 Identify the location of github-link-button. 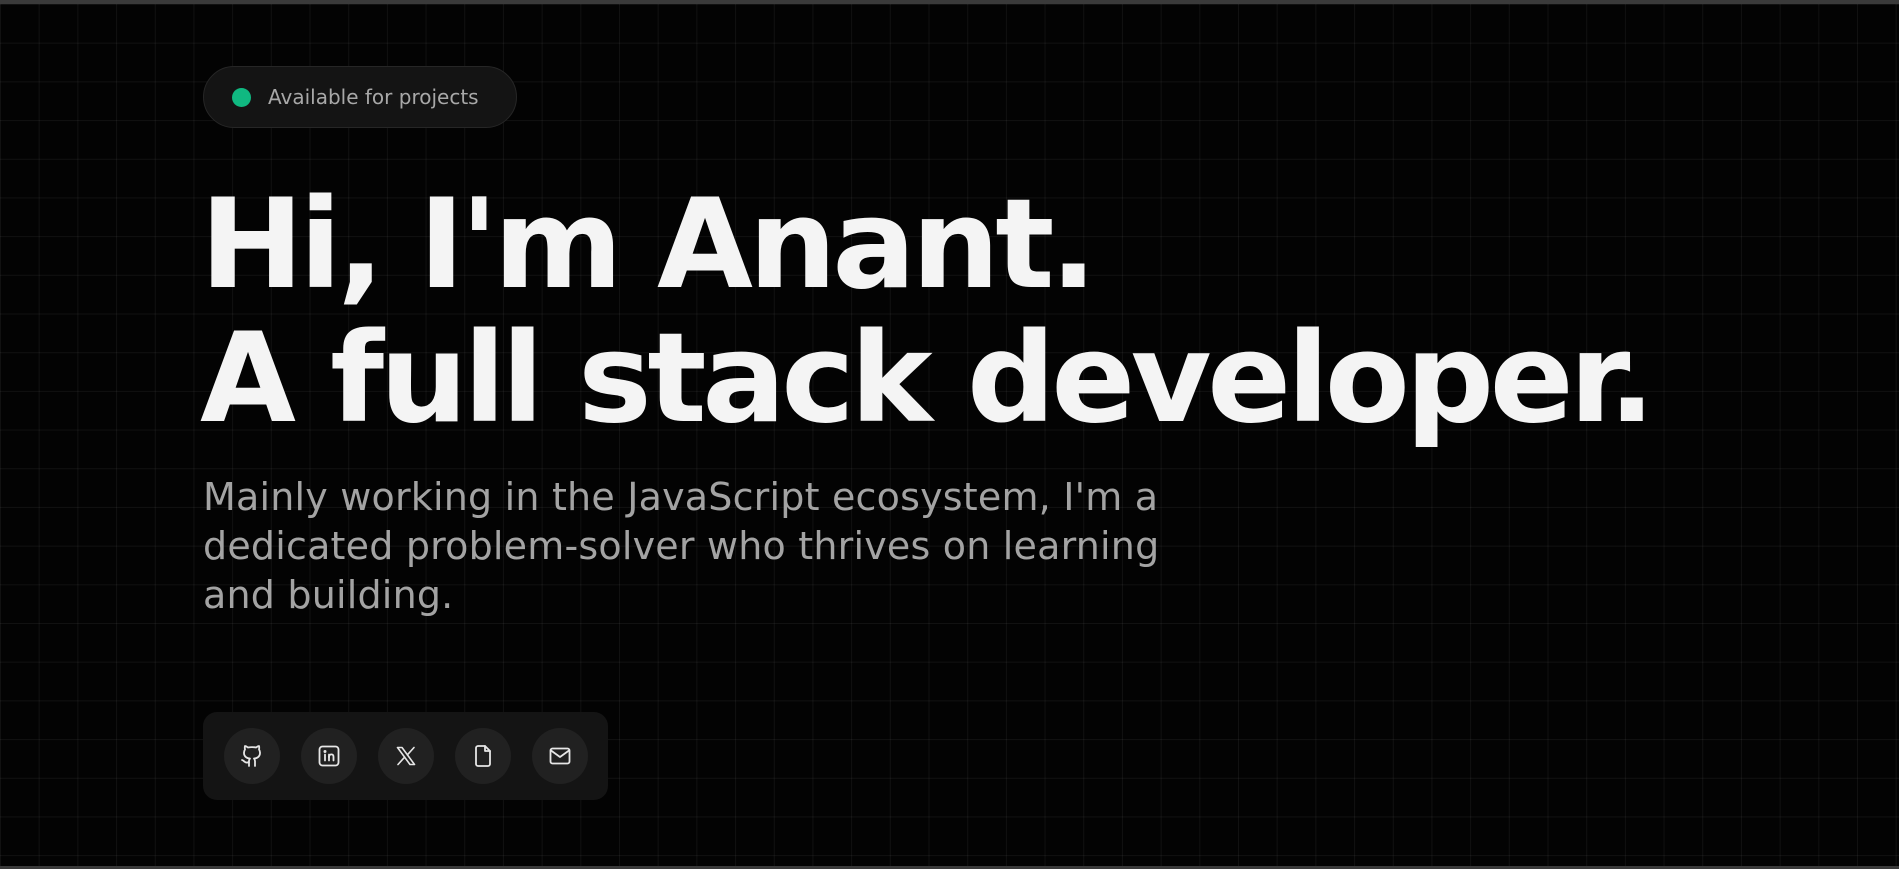
(252, 756).